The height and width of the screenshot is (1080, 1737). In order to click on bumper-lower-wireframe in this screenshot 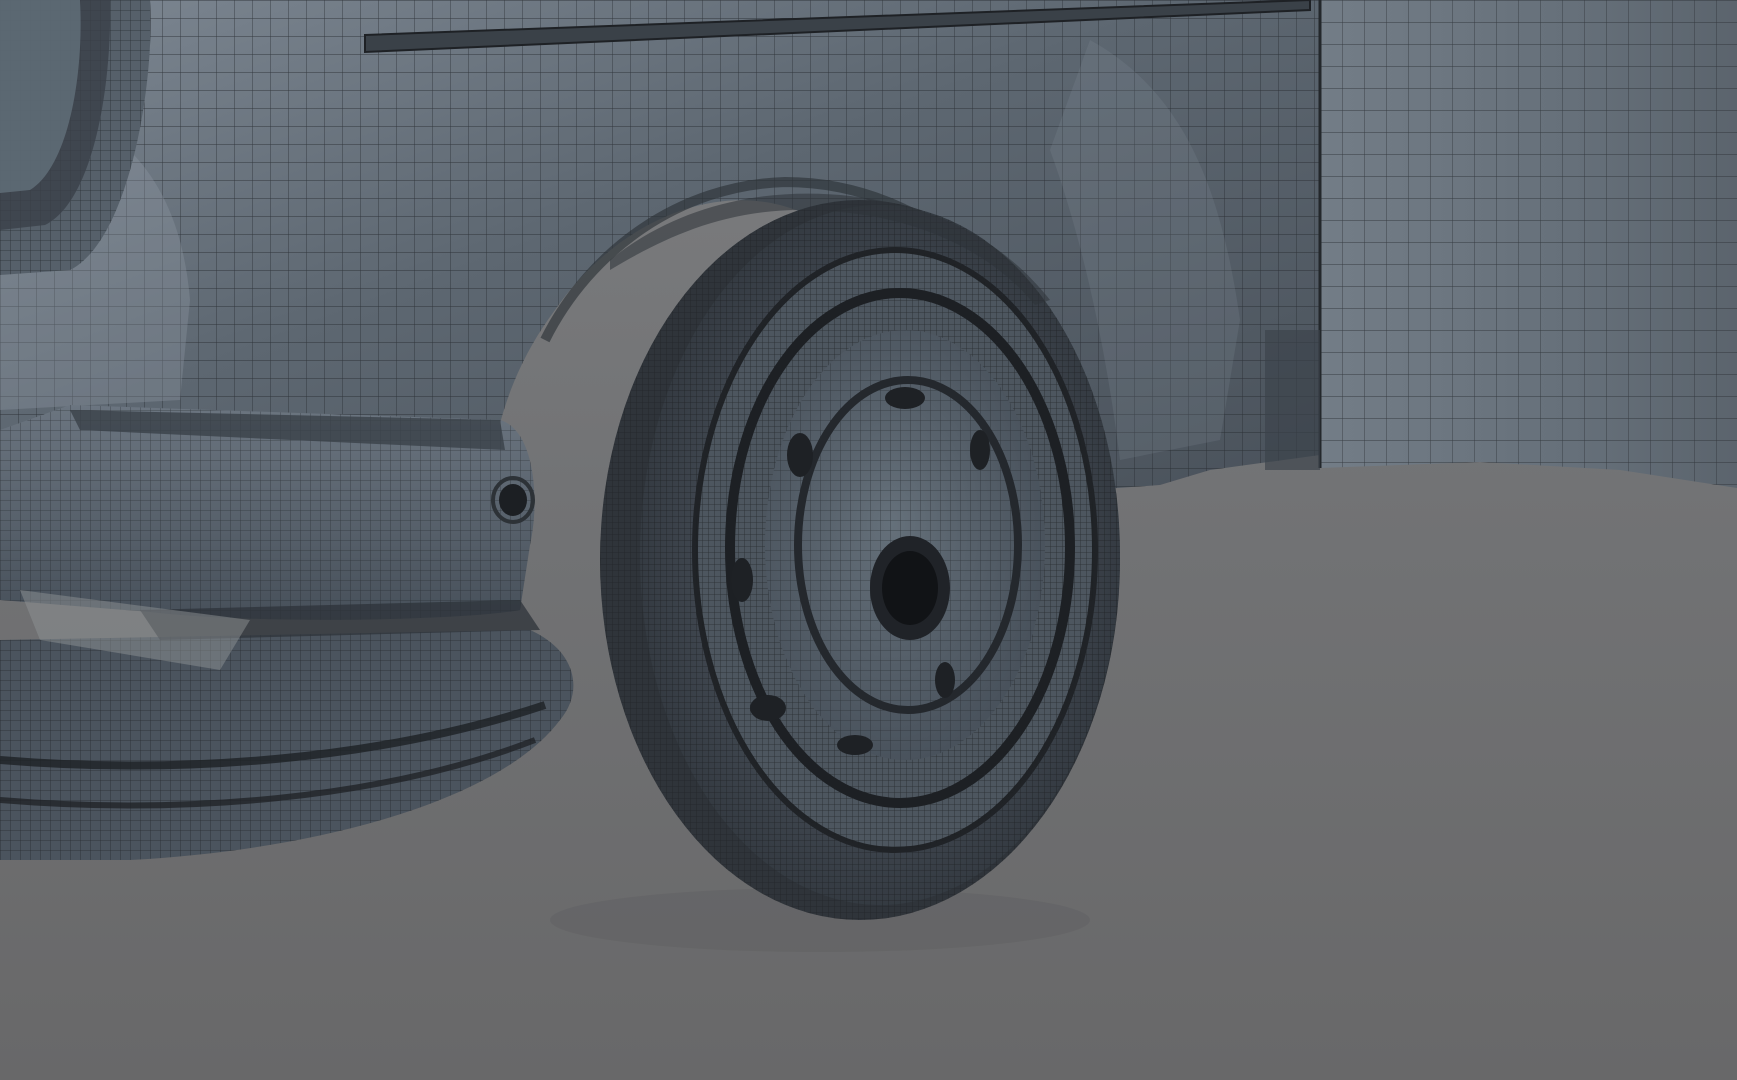, I will do `click(287, 745)`.